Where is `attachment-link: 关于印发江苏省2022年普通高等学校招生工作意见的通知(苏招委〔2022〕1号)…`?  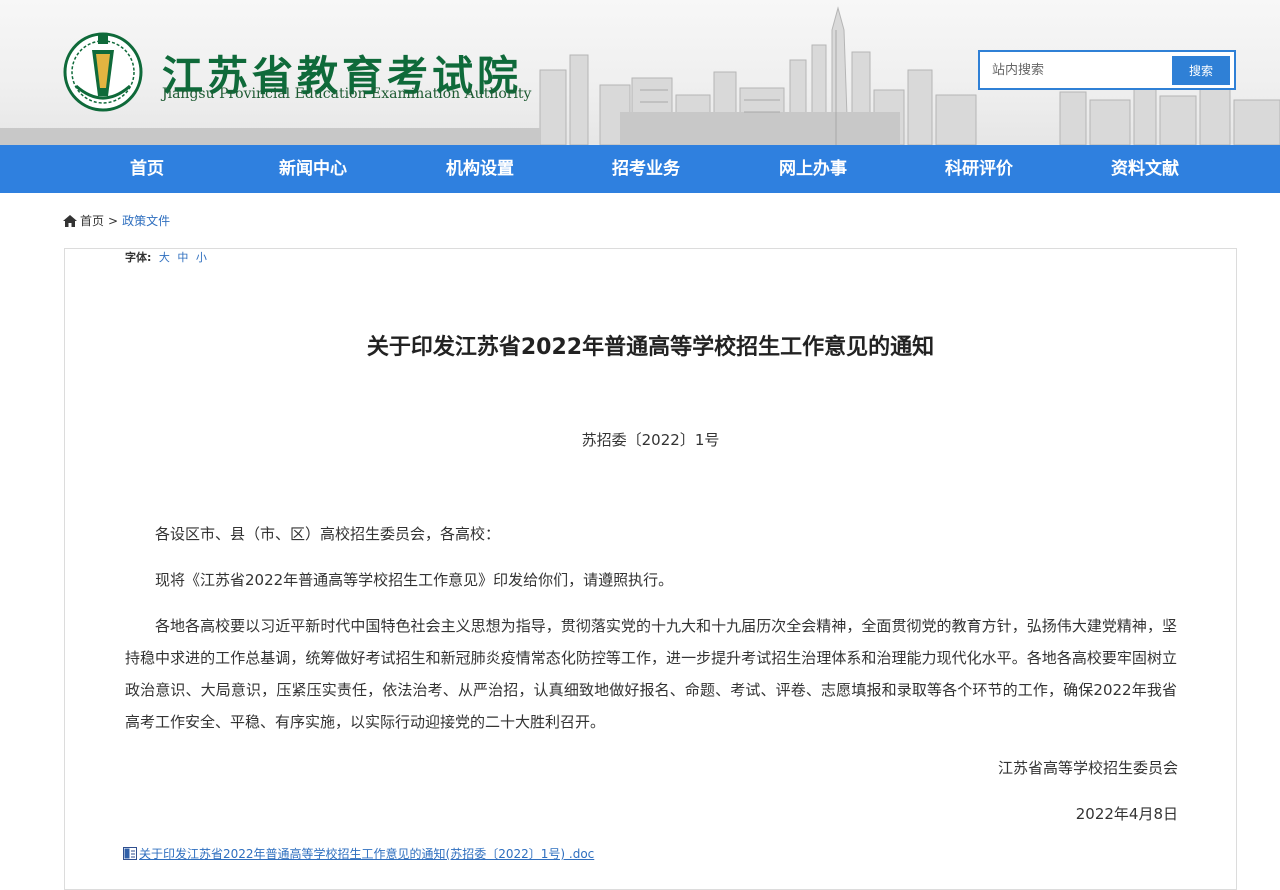 attachment-link: 关于印发江苏省2022年普通高等学校招生工作意见的通知(苏招委〔2022〕1号)… is located at coordinates (358, 853).